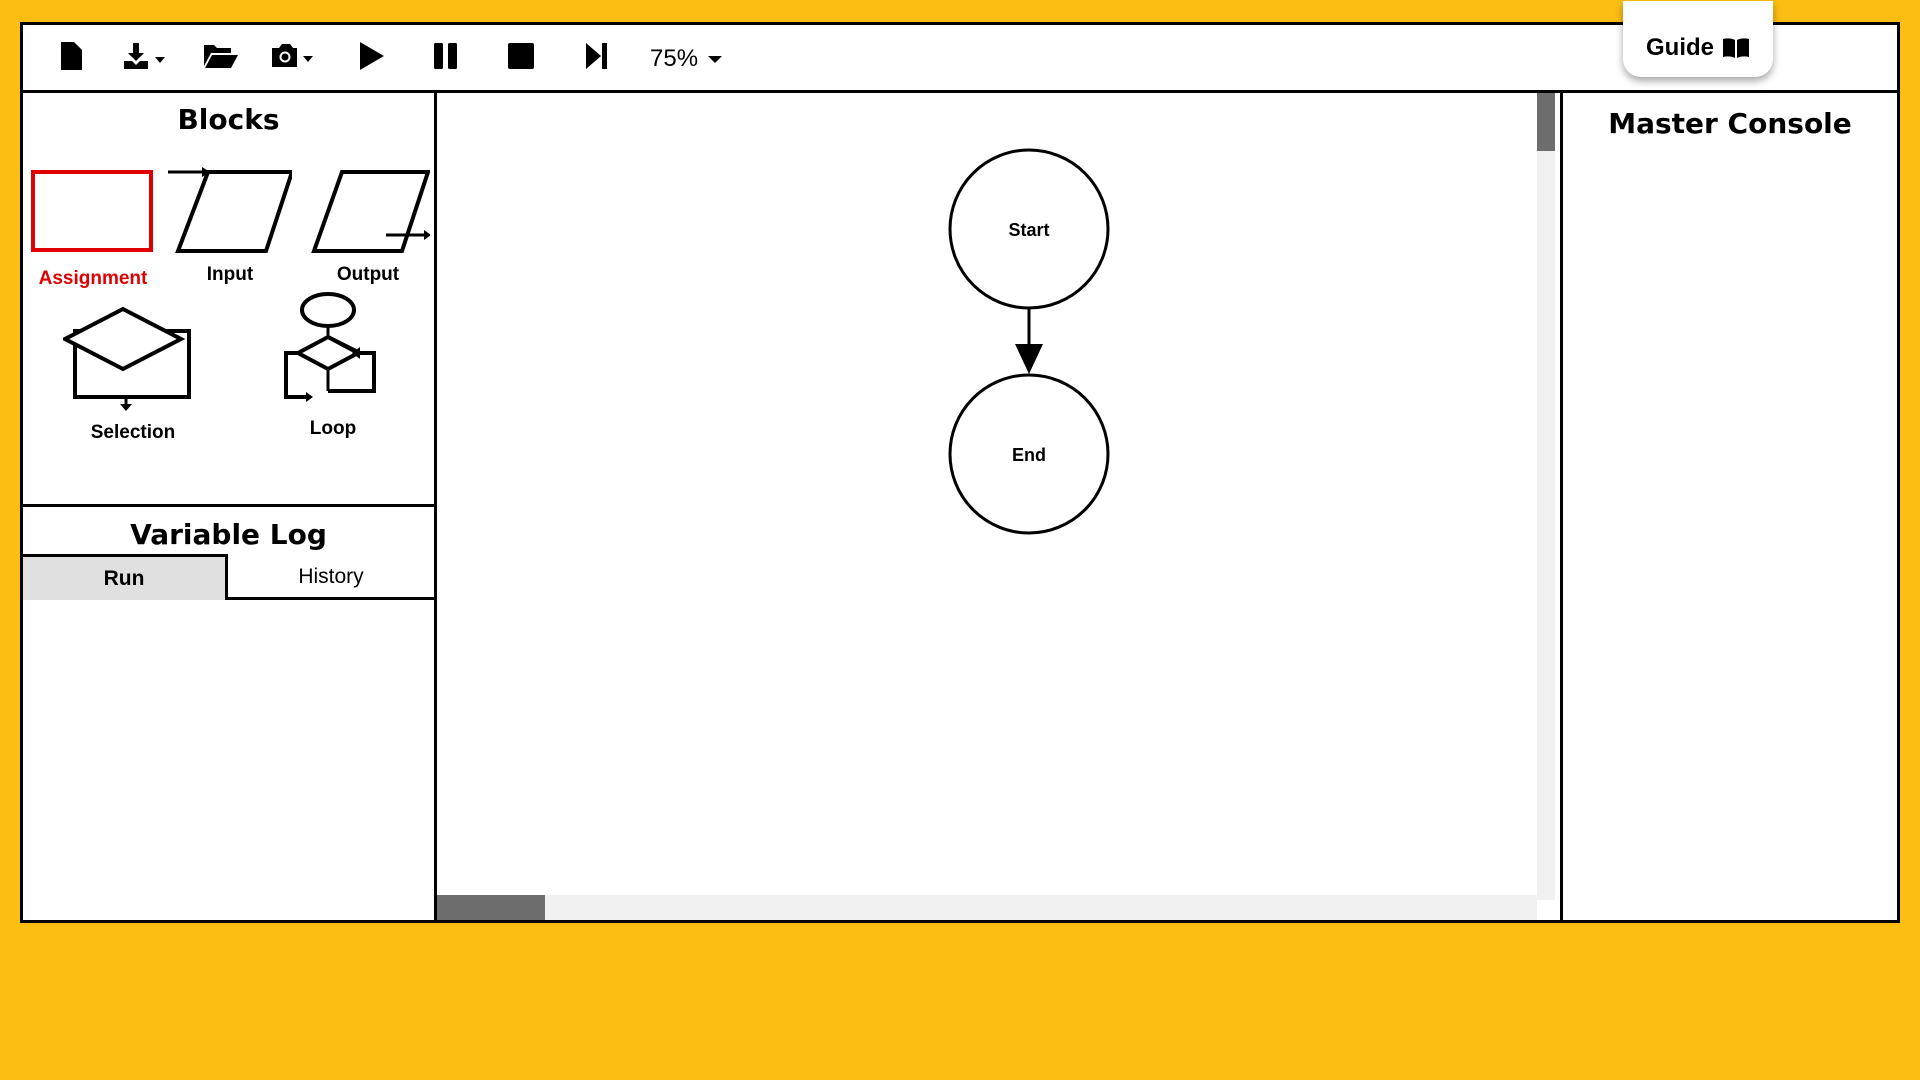 The height and width of the screenshot is (1080, 1920). Describe the element at coordinates (93, 278) in the screenshot. I see `block-label-assignment: Assignment` at that location.